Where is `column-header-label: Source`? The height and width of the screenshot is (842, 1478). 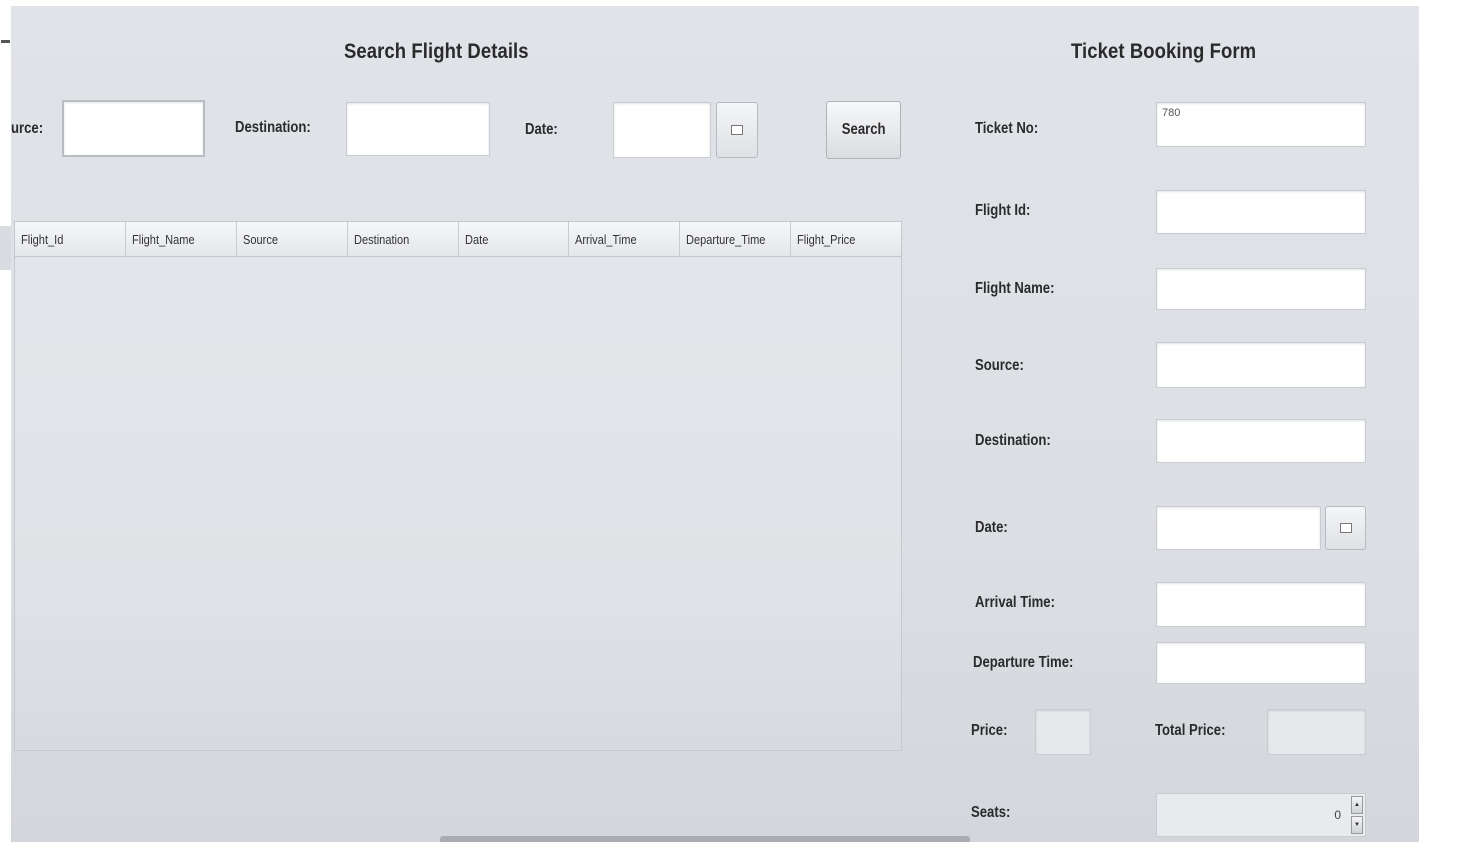
column-header-label: Source is located at coordinates (260, 239).